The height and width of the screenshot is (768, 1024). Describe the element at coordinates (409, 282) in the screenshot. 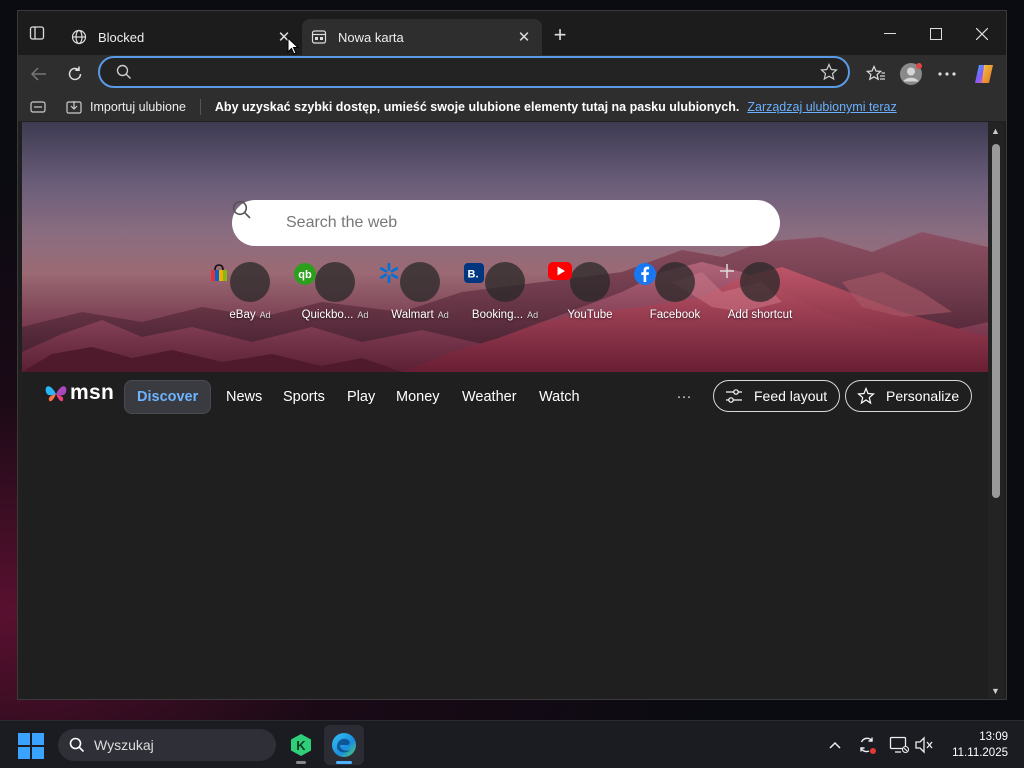

I see `walmart-icon` at that location.